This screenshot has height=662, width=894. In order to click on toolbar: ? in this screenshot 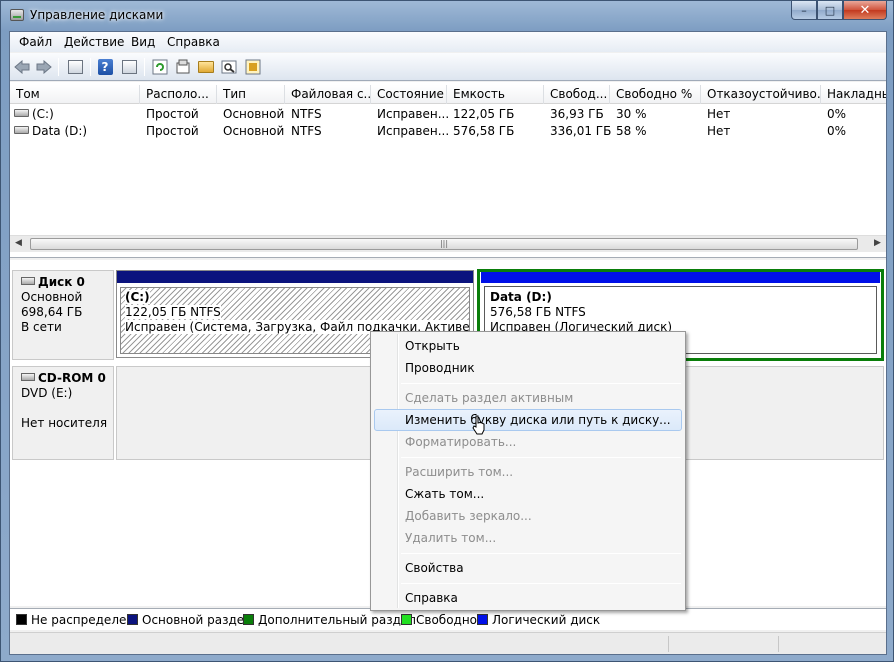, I will do `click(448, 67)`.